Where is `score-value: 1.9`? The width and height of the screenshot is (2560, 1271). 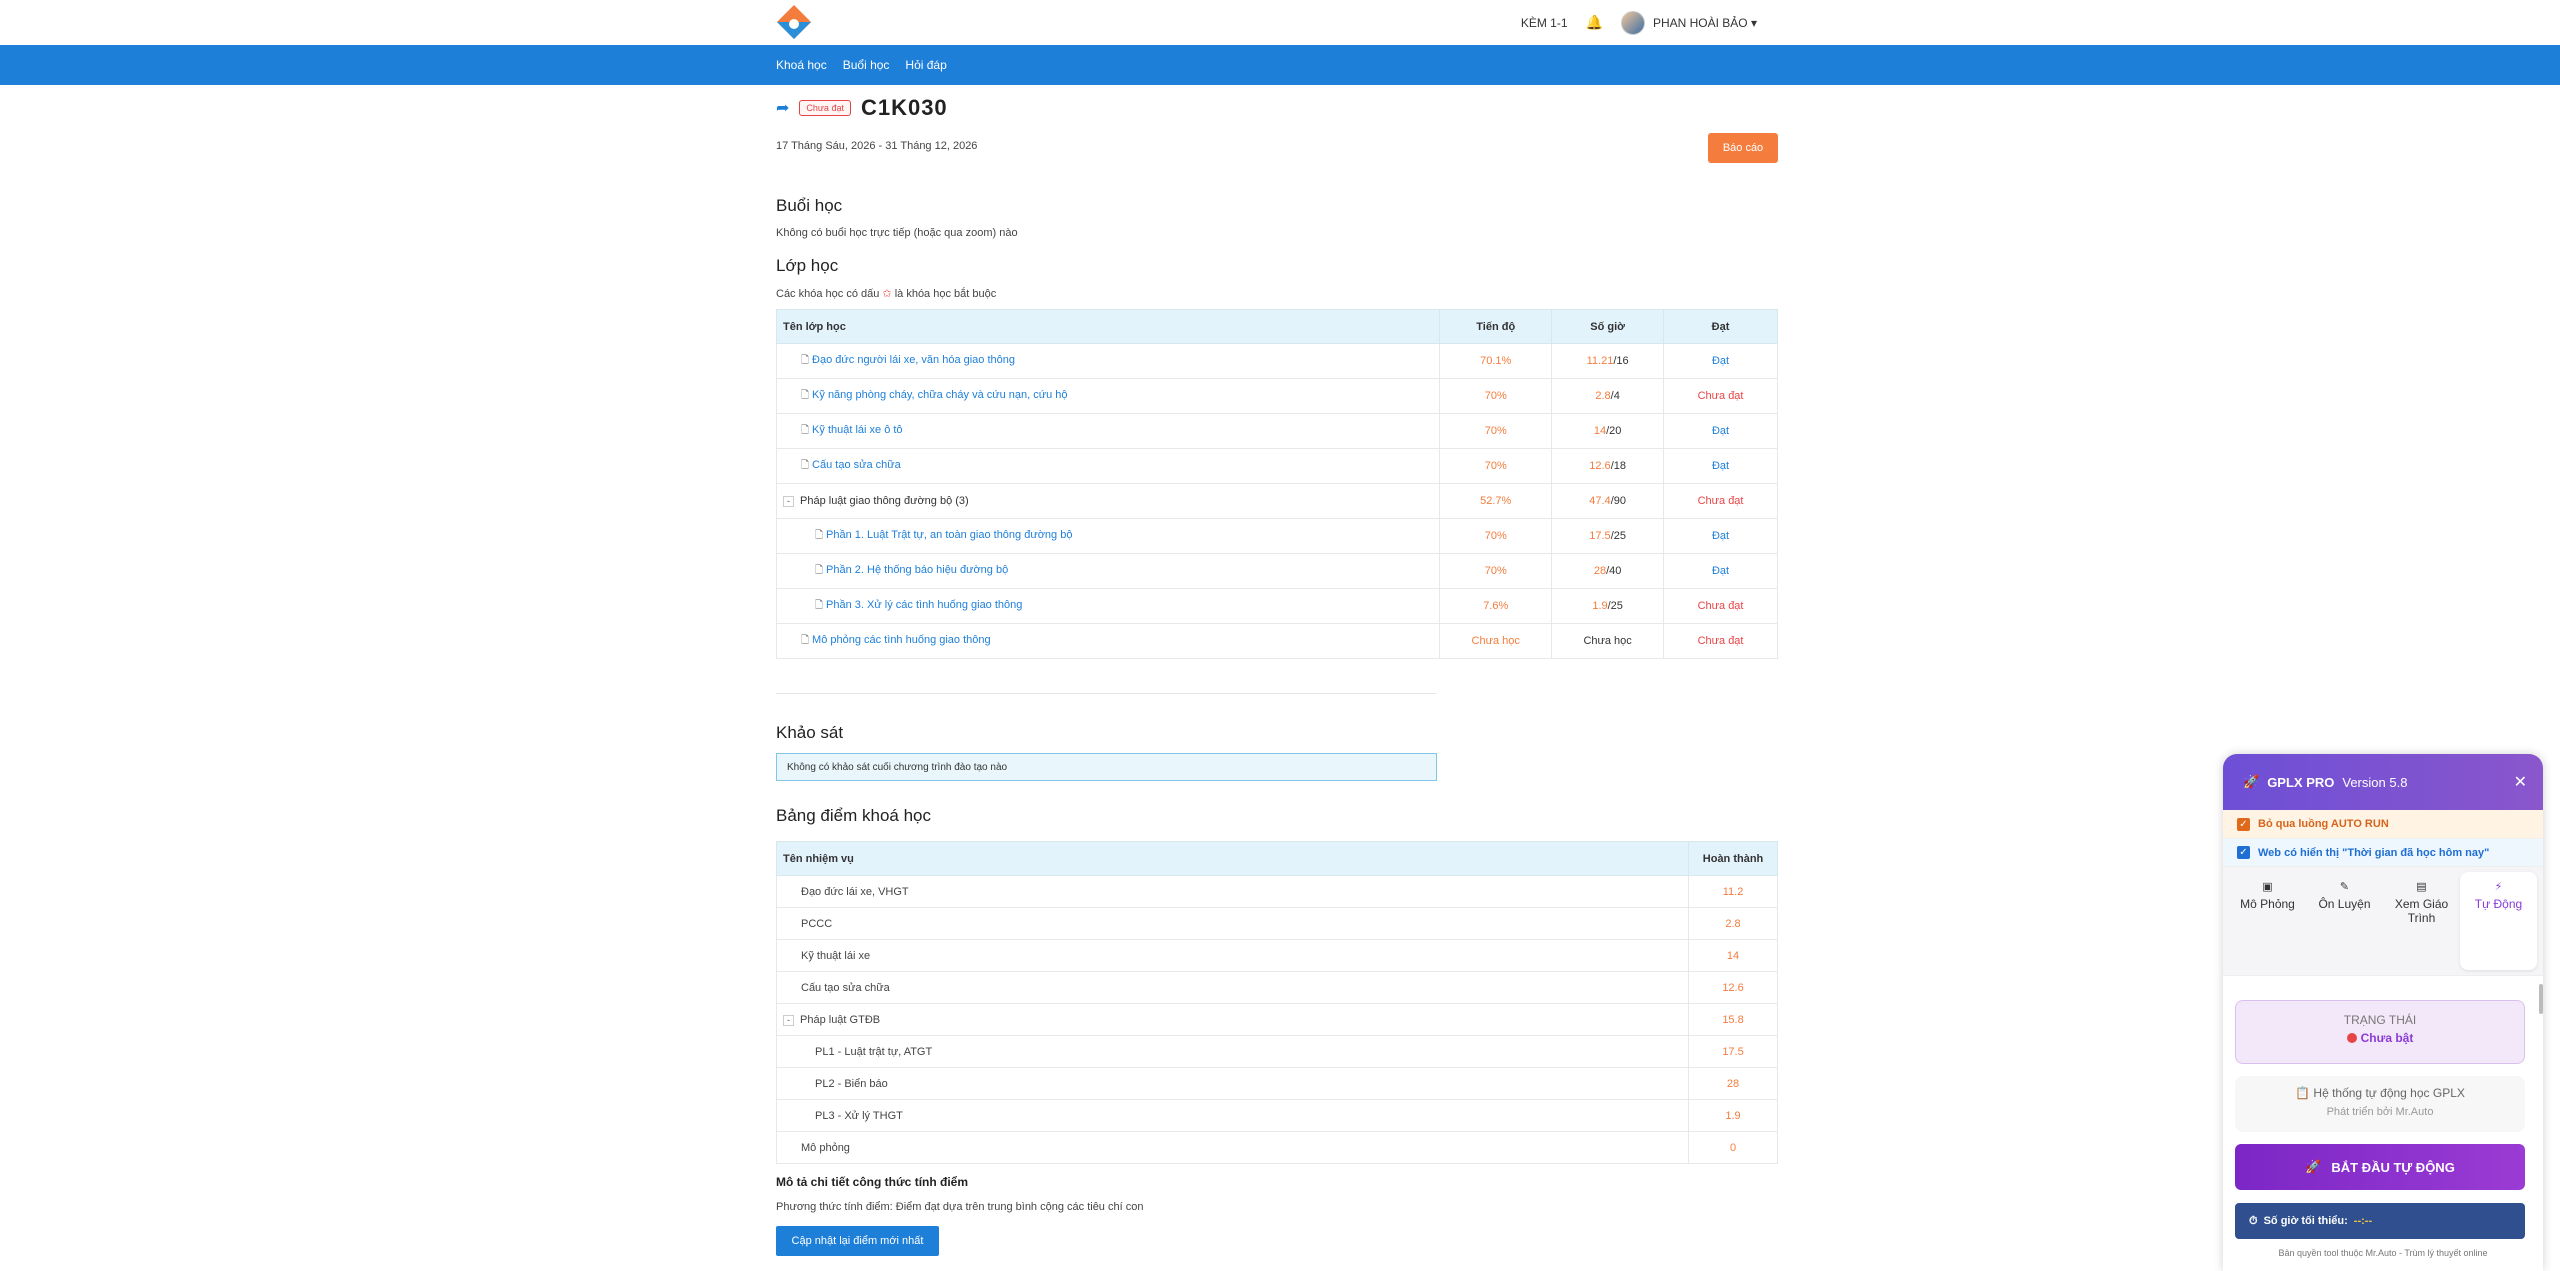
score-value: 1.9 is located at coordinates (1733, 1115).